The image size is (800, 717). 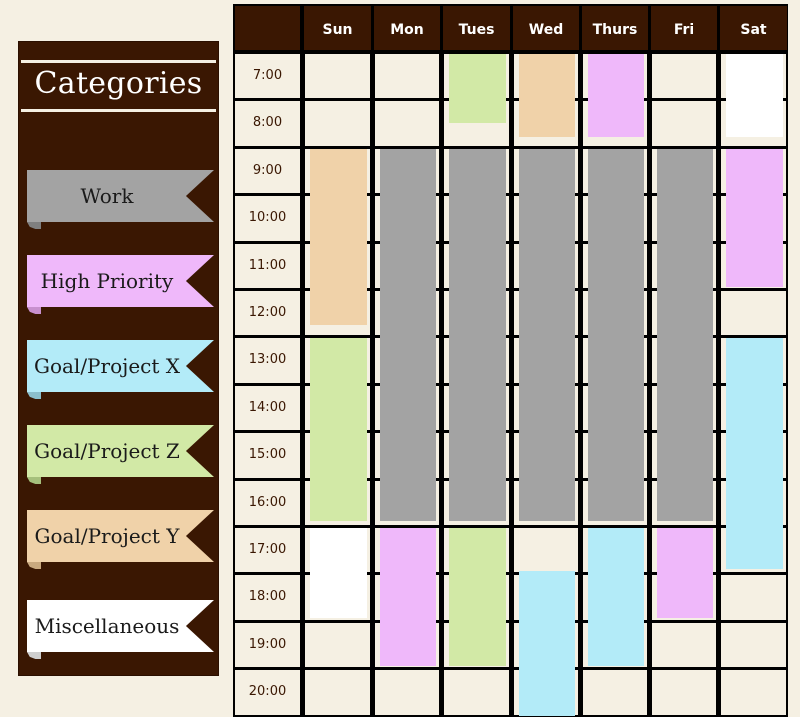 What do you see at coordinates (267, 123) in the screenshot?
I see `time-label: 8:00` at bounding box center [267, 123].